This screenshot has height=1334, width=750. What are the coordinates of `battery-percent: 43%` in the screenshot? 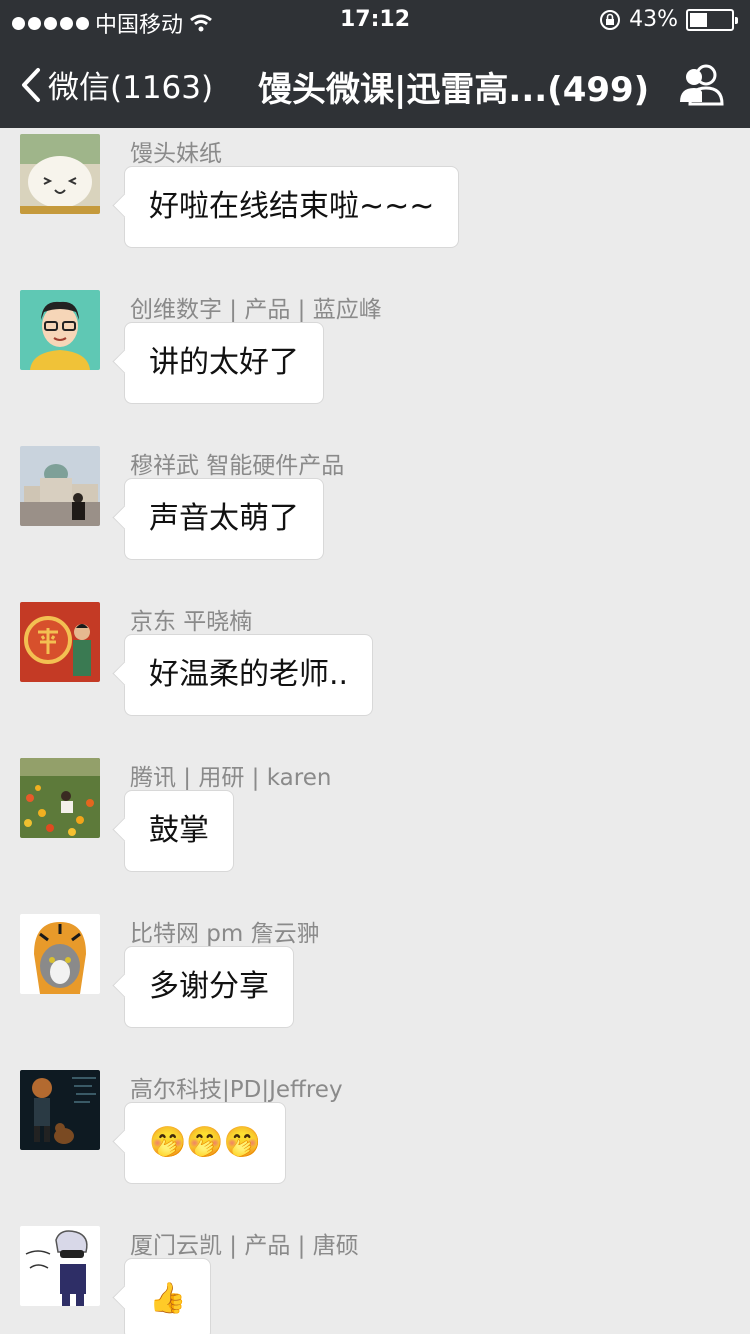 It's located at (653, 19).